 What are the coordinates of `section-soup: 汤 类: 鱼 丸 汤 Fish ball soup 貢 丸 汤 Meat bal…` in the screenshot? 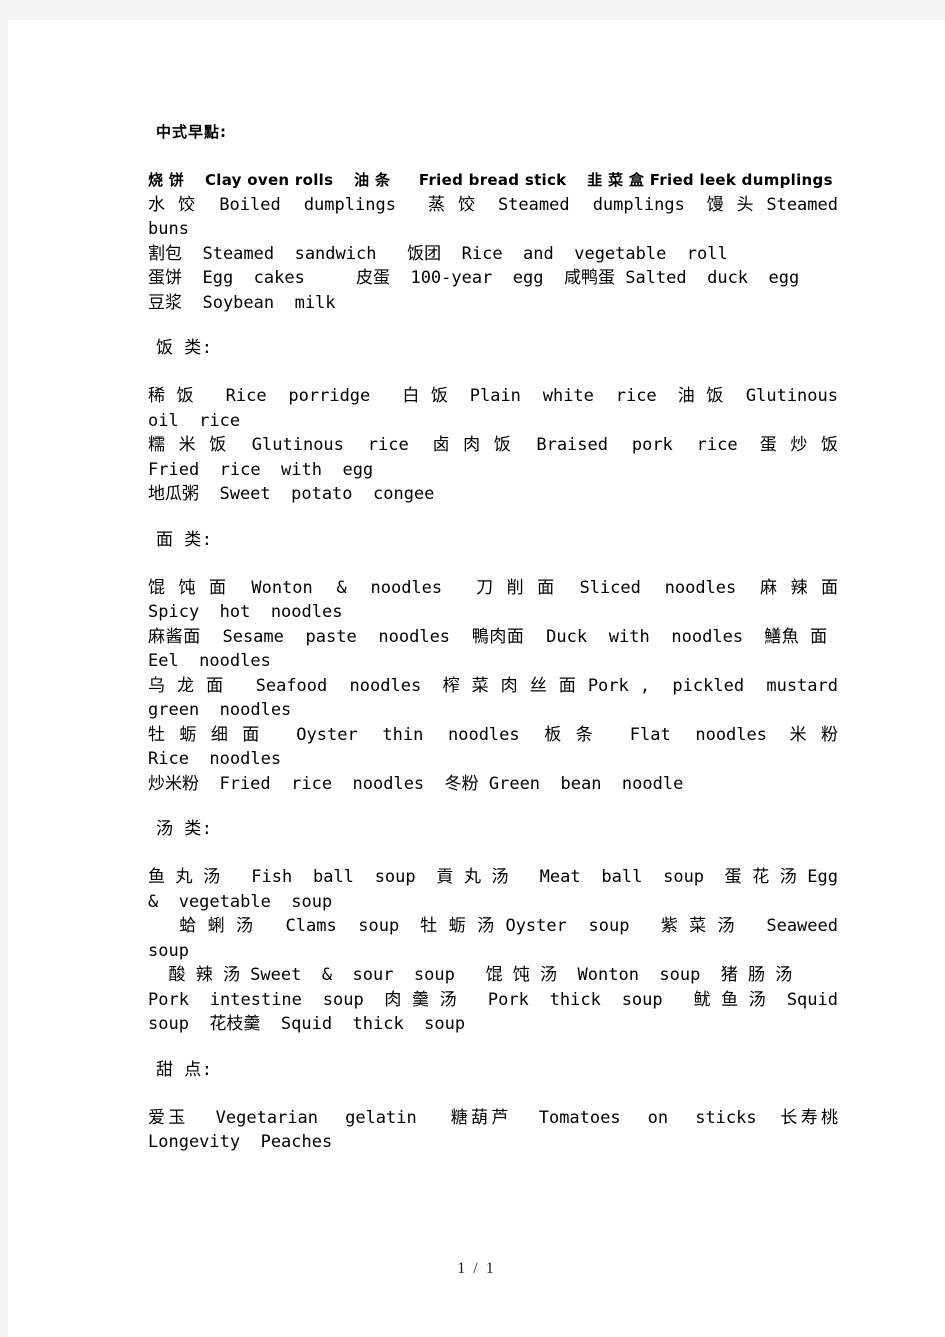 It's located at (493, 927).